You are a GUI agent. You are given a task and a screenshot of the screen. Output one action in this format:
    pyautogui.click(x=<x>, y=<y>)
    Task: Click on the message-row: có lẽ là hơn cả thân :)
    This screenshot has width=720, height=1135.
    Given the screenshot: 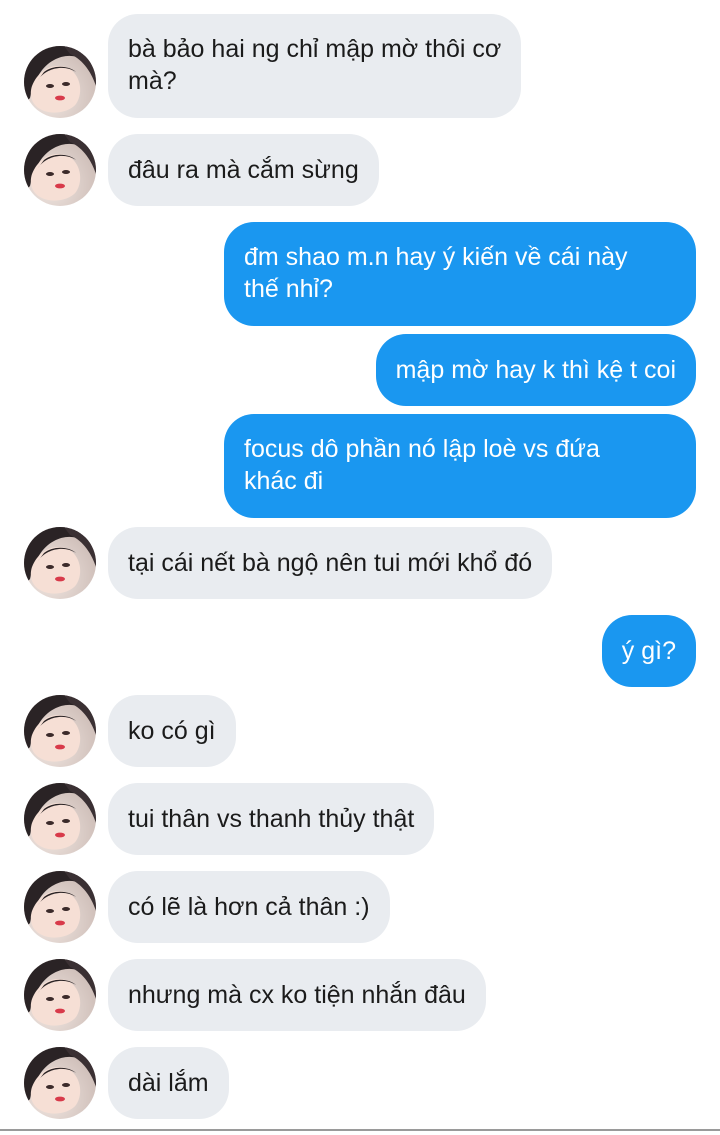 What is the action you would take?
    pyautogui.click(x=360, y=907)
    